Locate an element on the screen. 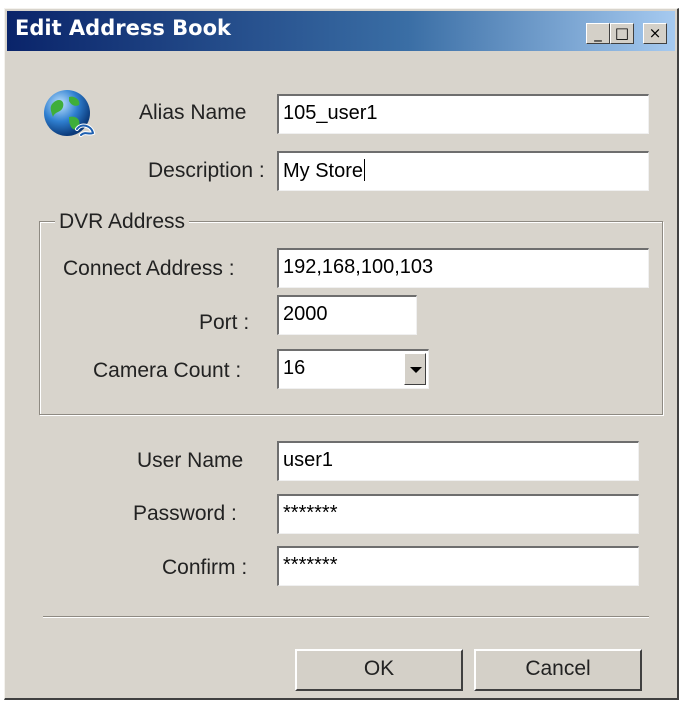 The height and width of the screenshot is (705, 683). globe-network-icon is located at coordinates (70, 113).